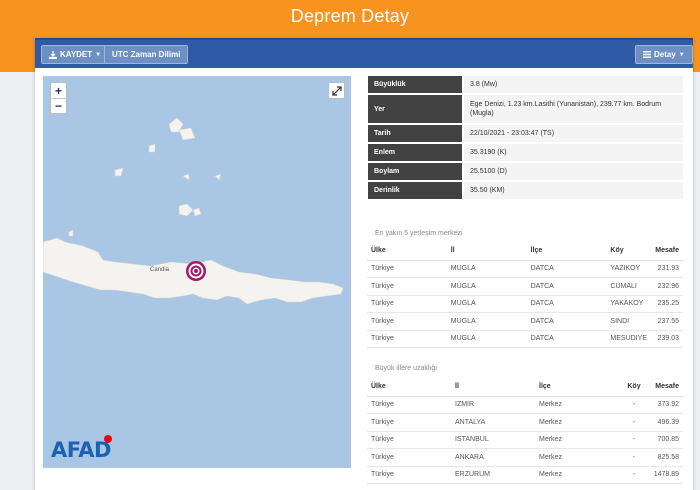 The image size is (700, 490). I want to click on table-cell: 496.39, so click(666, 422).